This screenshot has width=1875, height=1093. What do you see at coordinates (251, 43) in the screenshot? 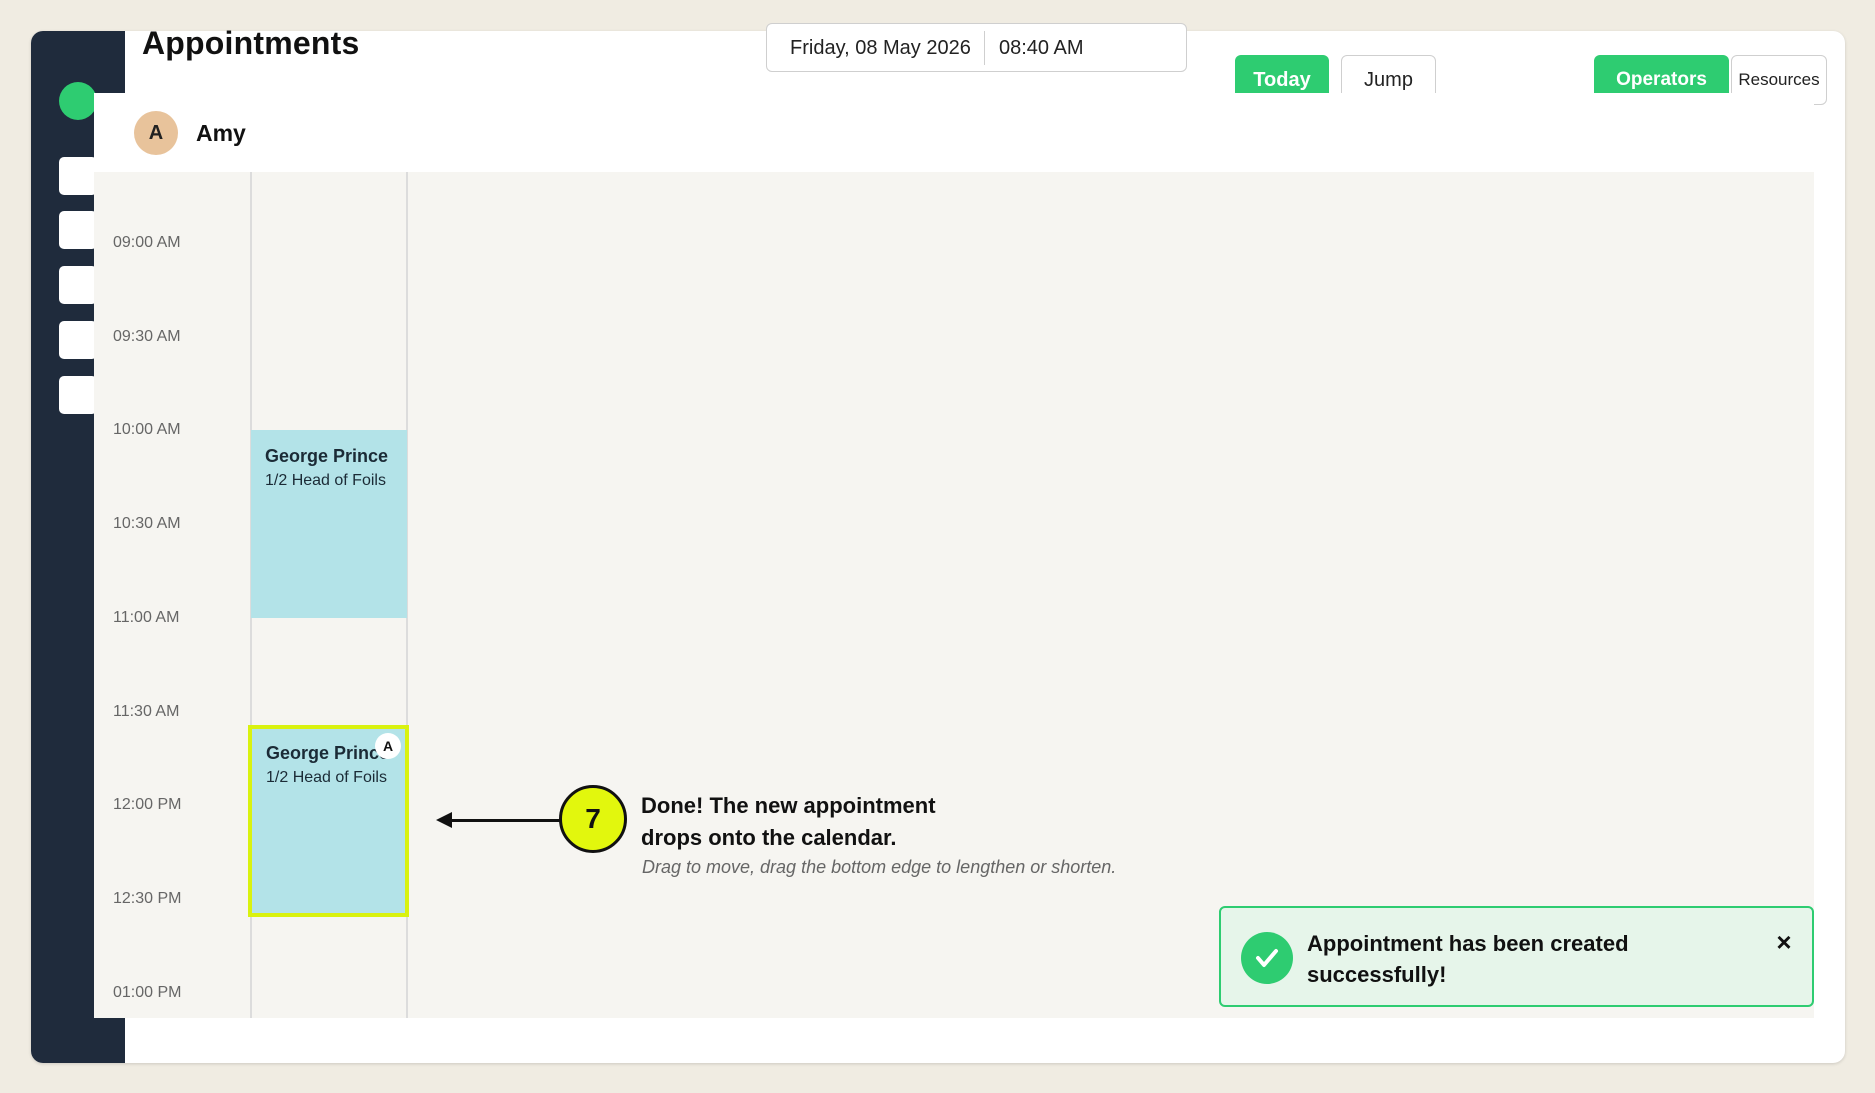
I see `page-title: Appointments` at bounding box center [251, 43].